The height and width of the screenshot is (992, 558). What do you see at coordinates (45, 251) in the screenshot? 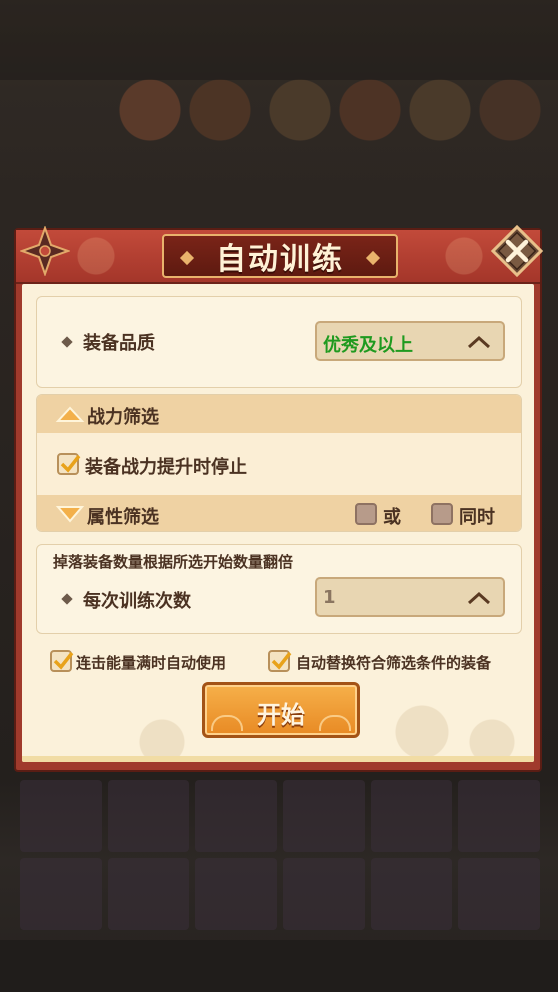
I see `shuriken-icon` at bounding box center [45, 251].